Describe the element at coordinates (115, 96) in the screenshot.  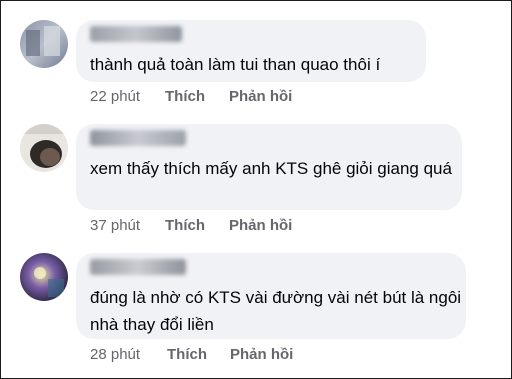
I see `comment-timestamp: 22 phút` at that location.